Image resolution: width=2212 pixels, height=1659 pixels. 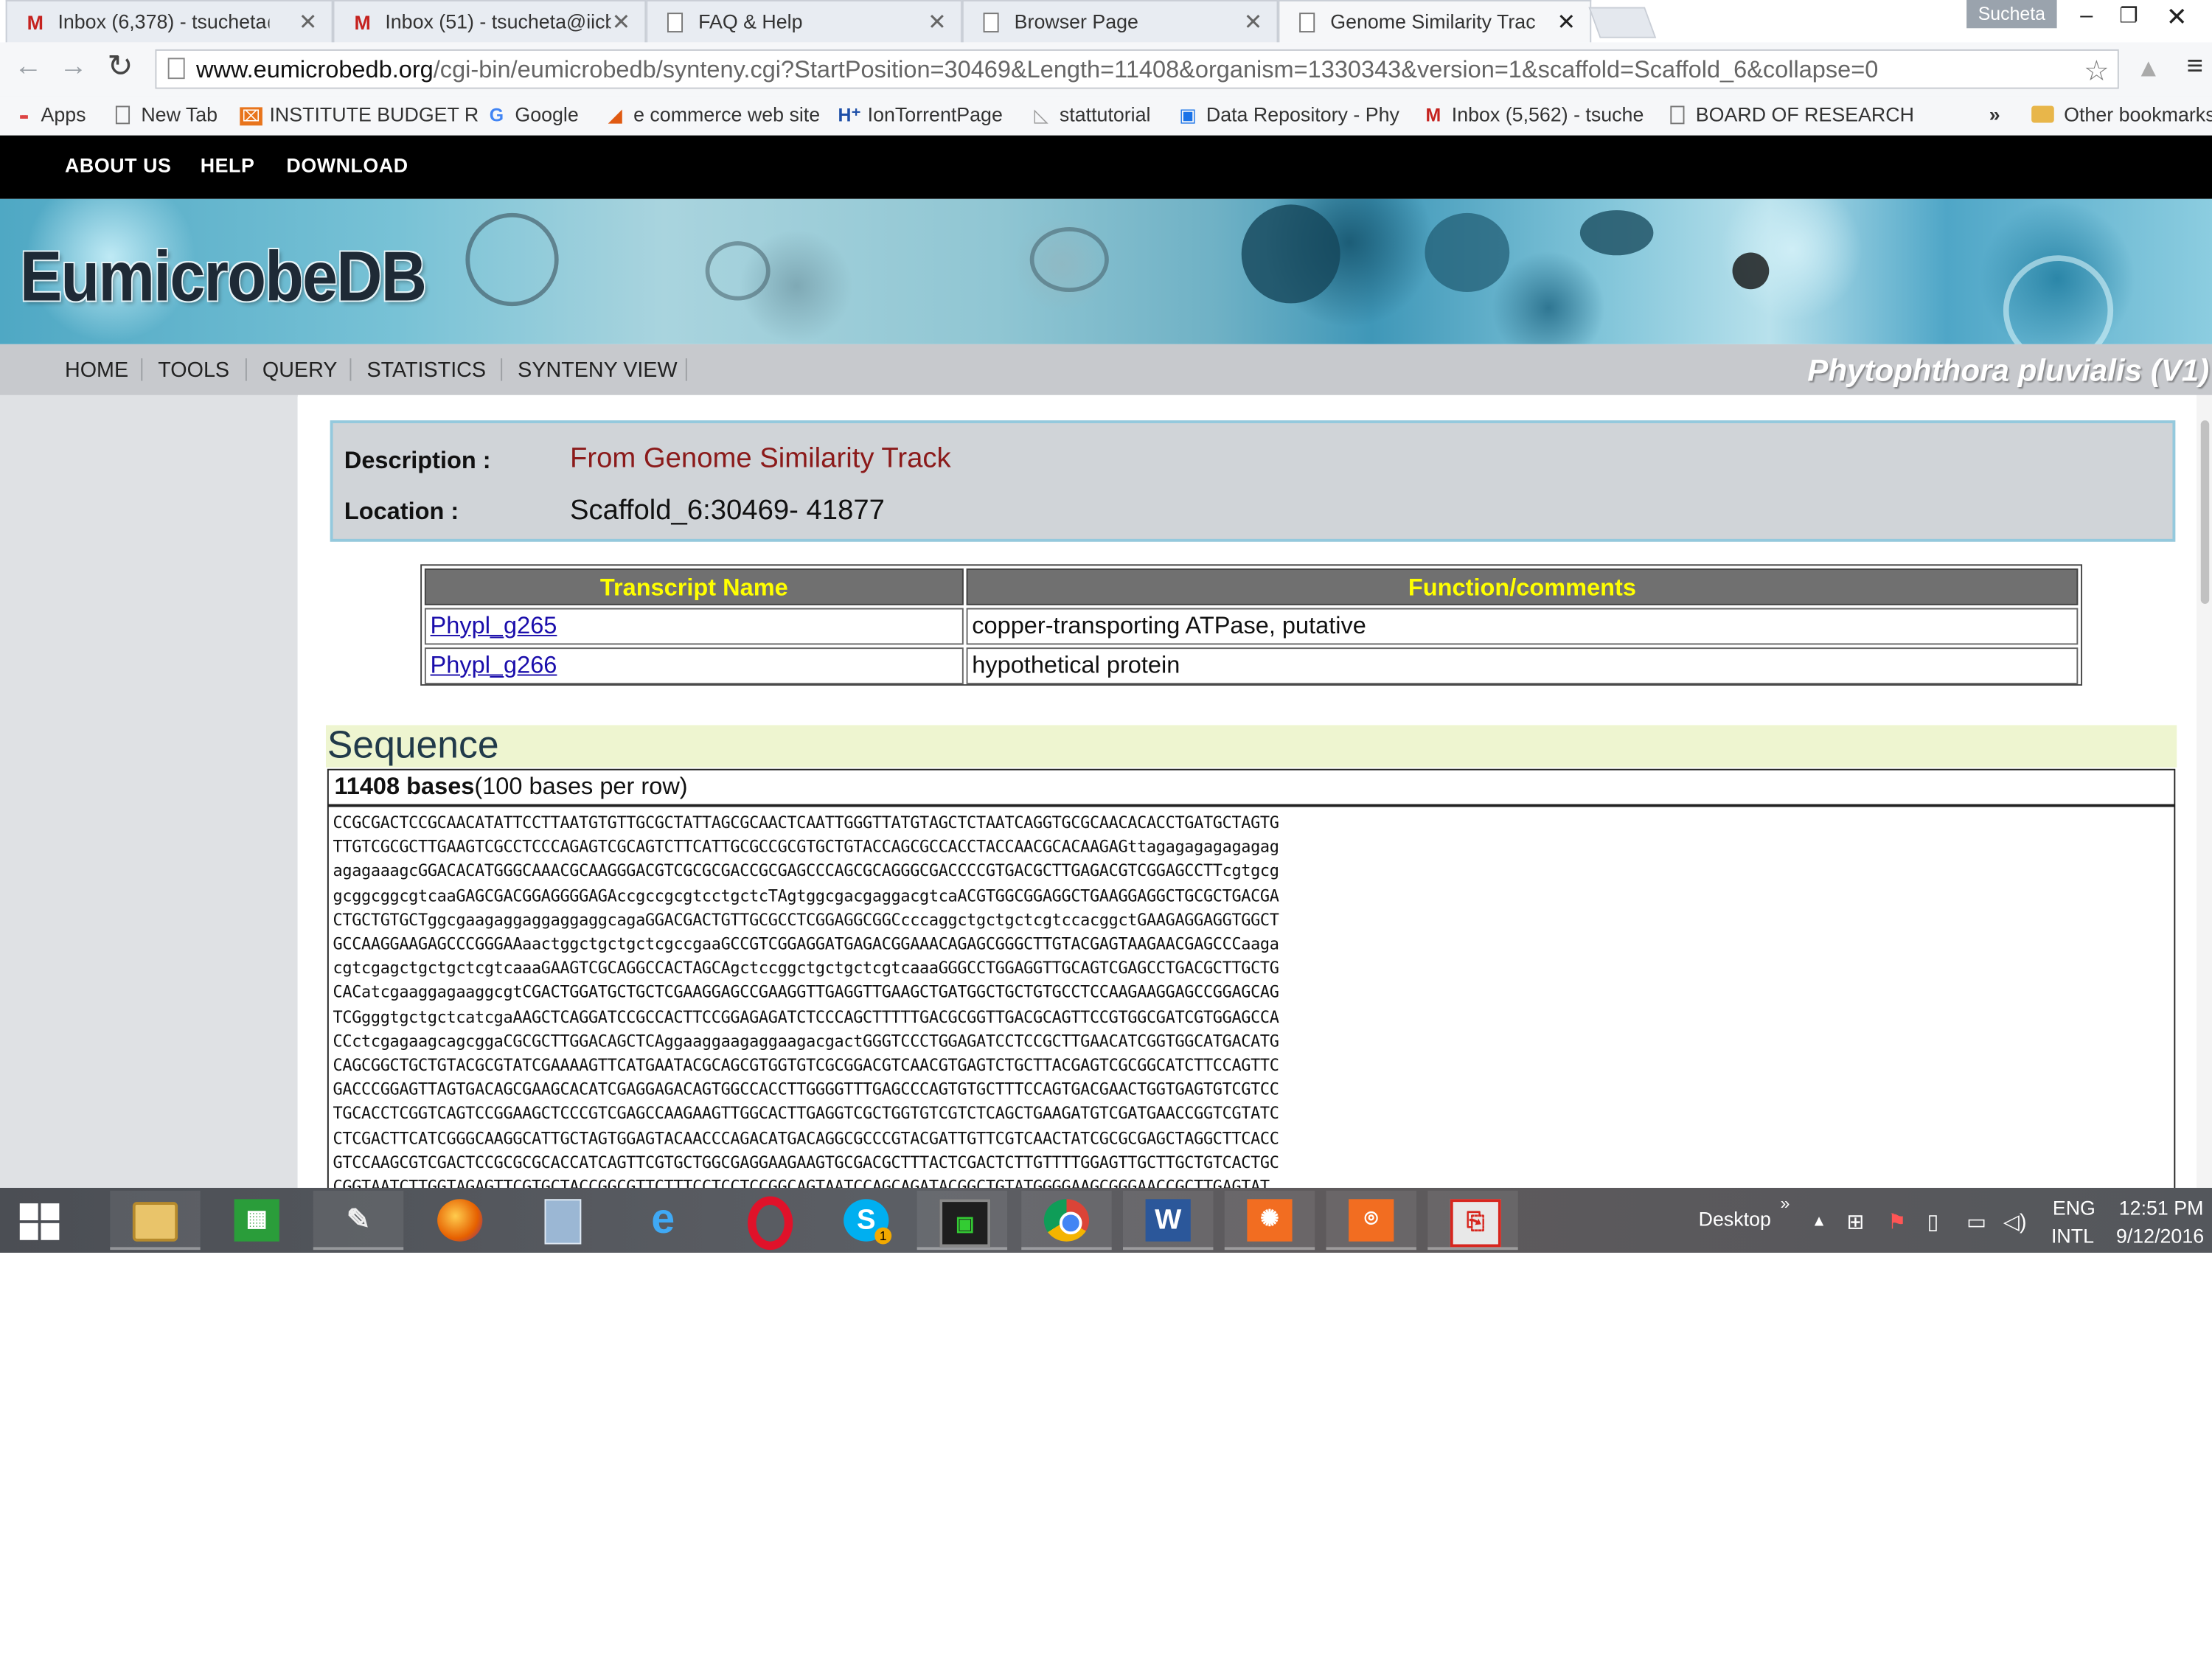 What do you see at coordinates (1897, 1222) in the screenshot?
I see `action-center-flag-icon: ⚑` at bounding box center [1897, 1222].